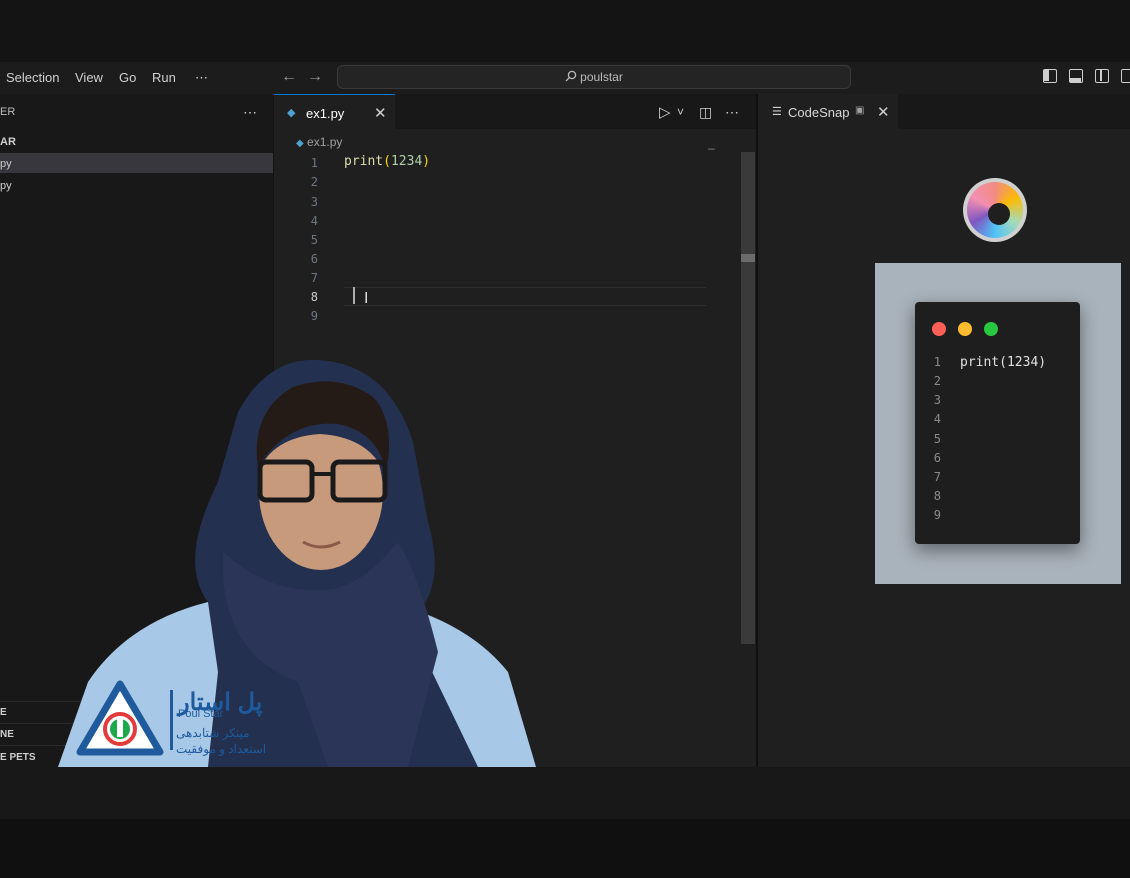 The height and width of the screenshot is (878, 1130). I want to click on close-dot, so click(939, 329).